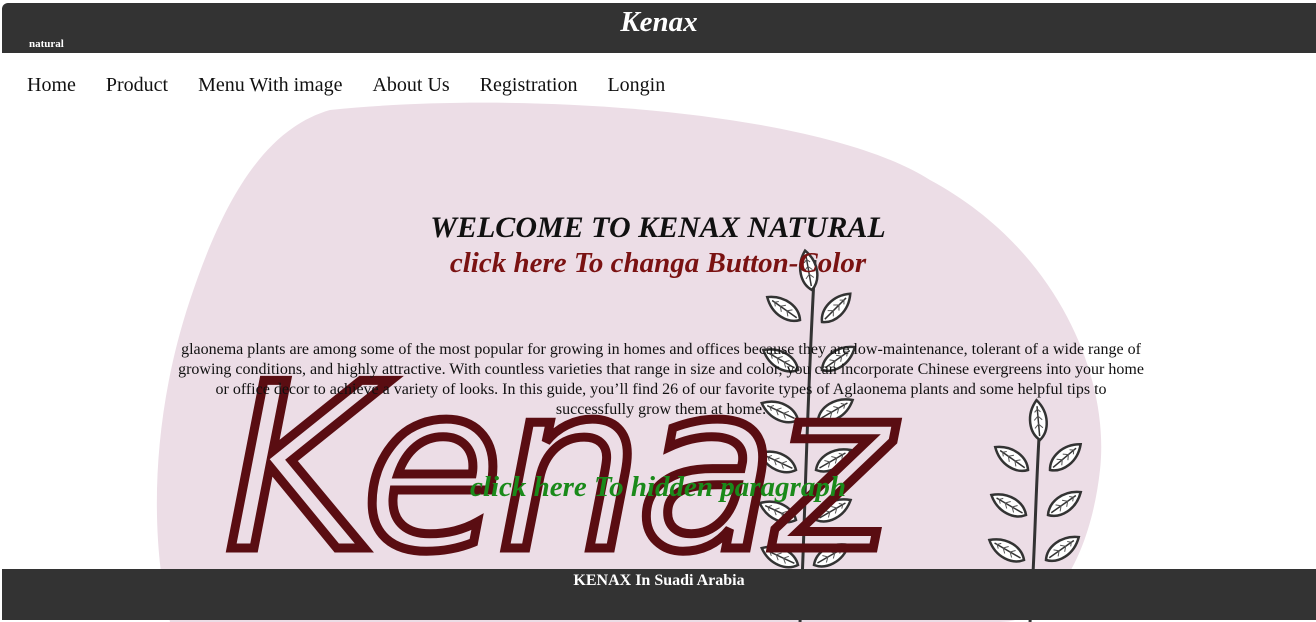  I want to click on change-color-button: click here To changa Button-Color, so click(658, 263).